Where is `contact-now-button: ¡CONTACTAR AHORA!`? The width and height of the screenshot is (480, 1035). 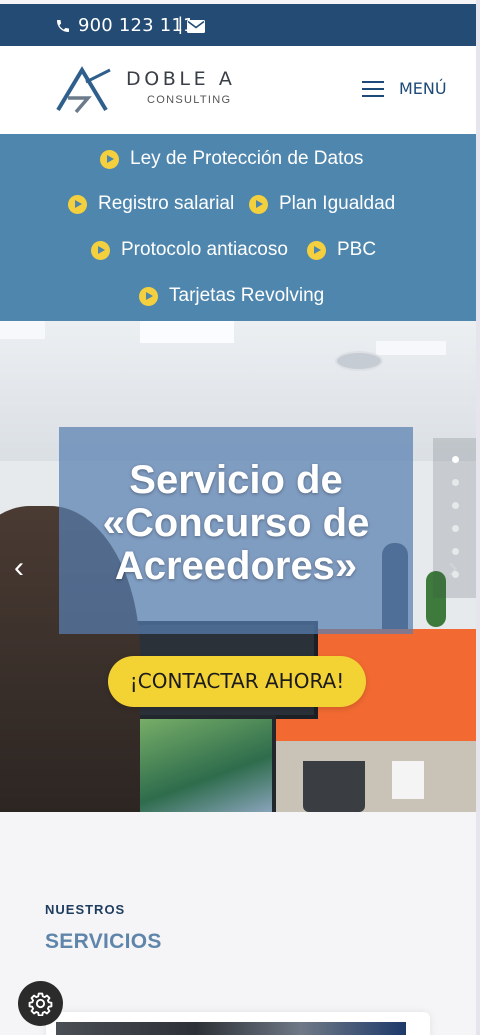
contact-now-button: ¡CONTACTAR AHORA! is located at coordinates (237, 681).